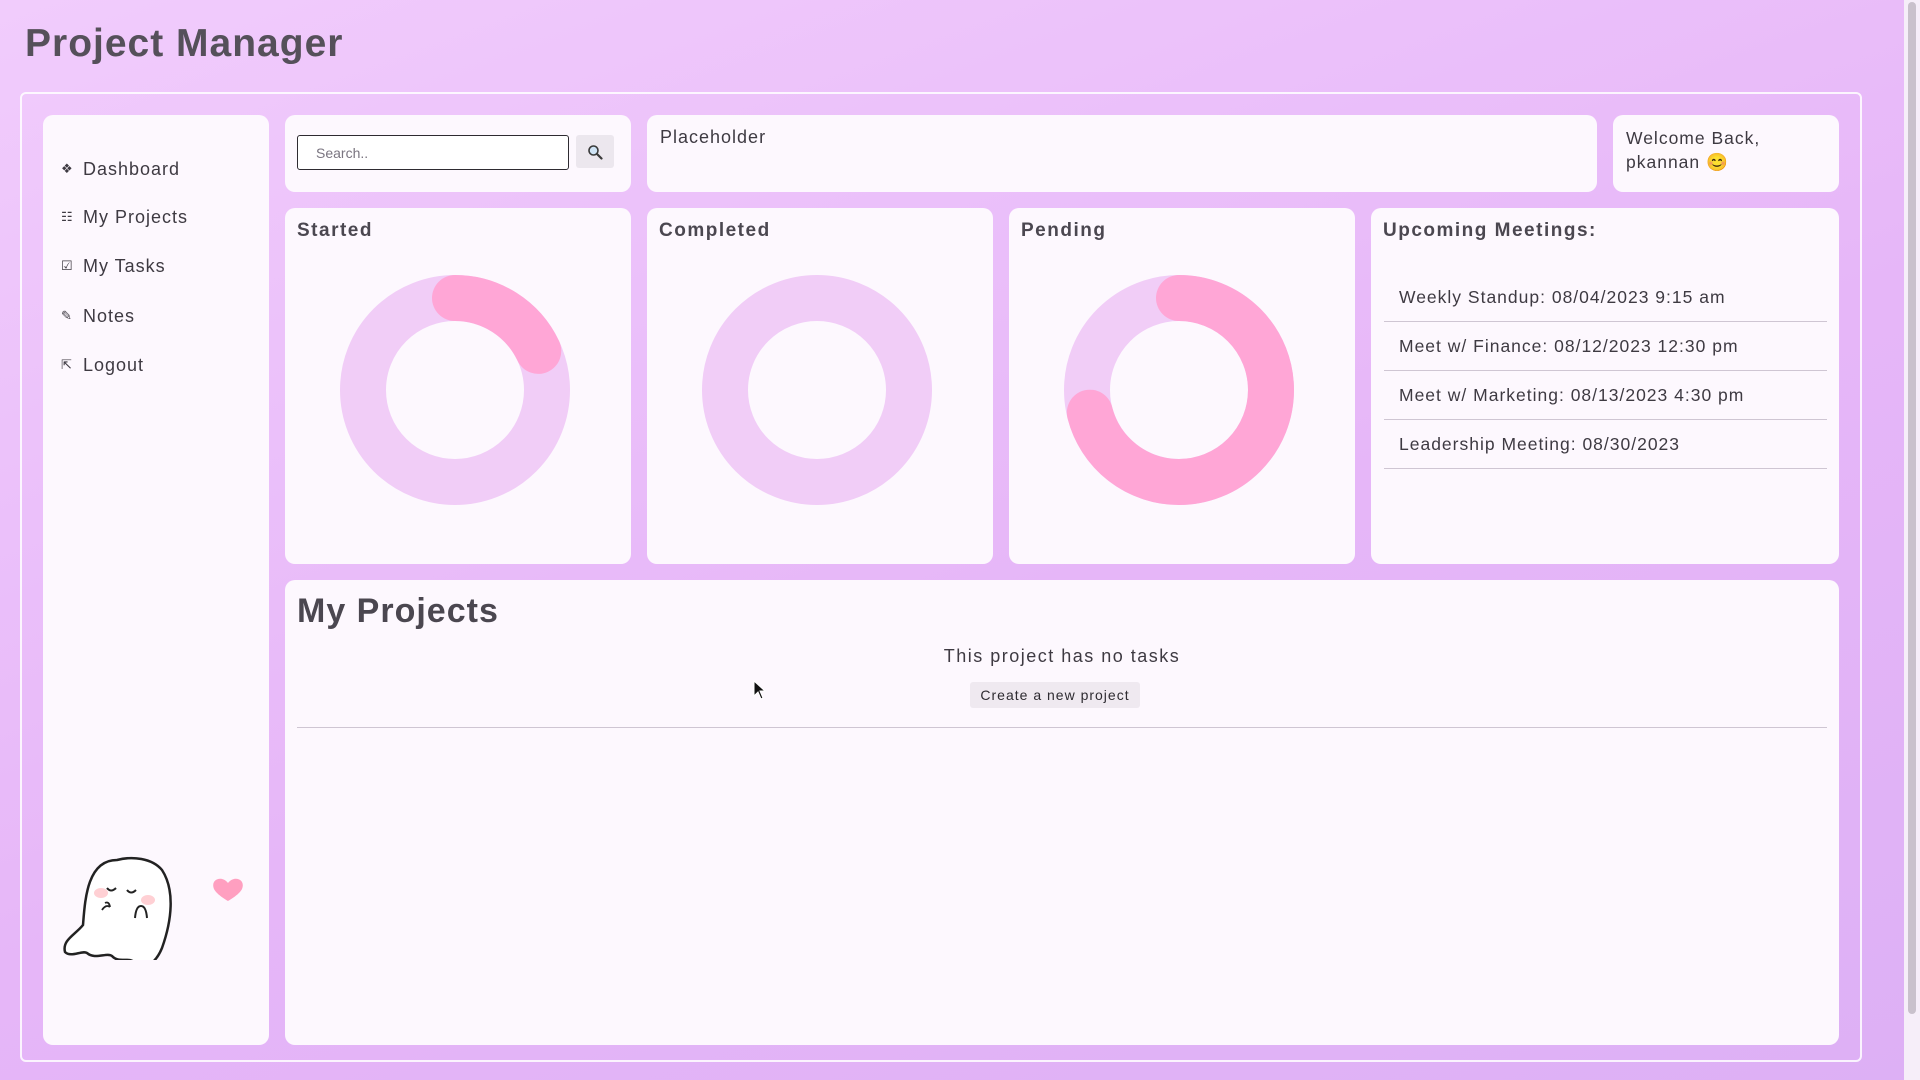  I want to click on sidebar-item-label: Dashboard, so click(132, 168).